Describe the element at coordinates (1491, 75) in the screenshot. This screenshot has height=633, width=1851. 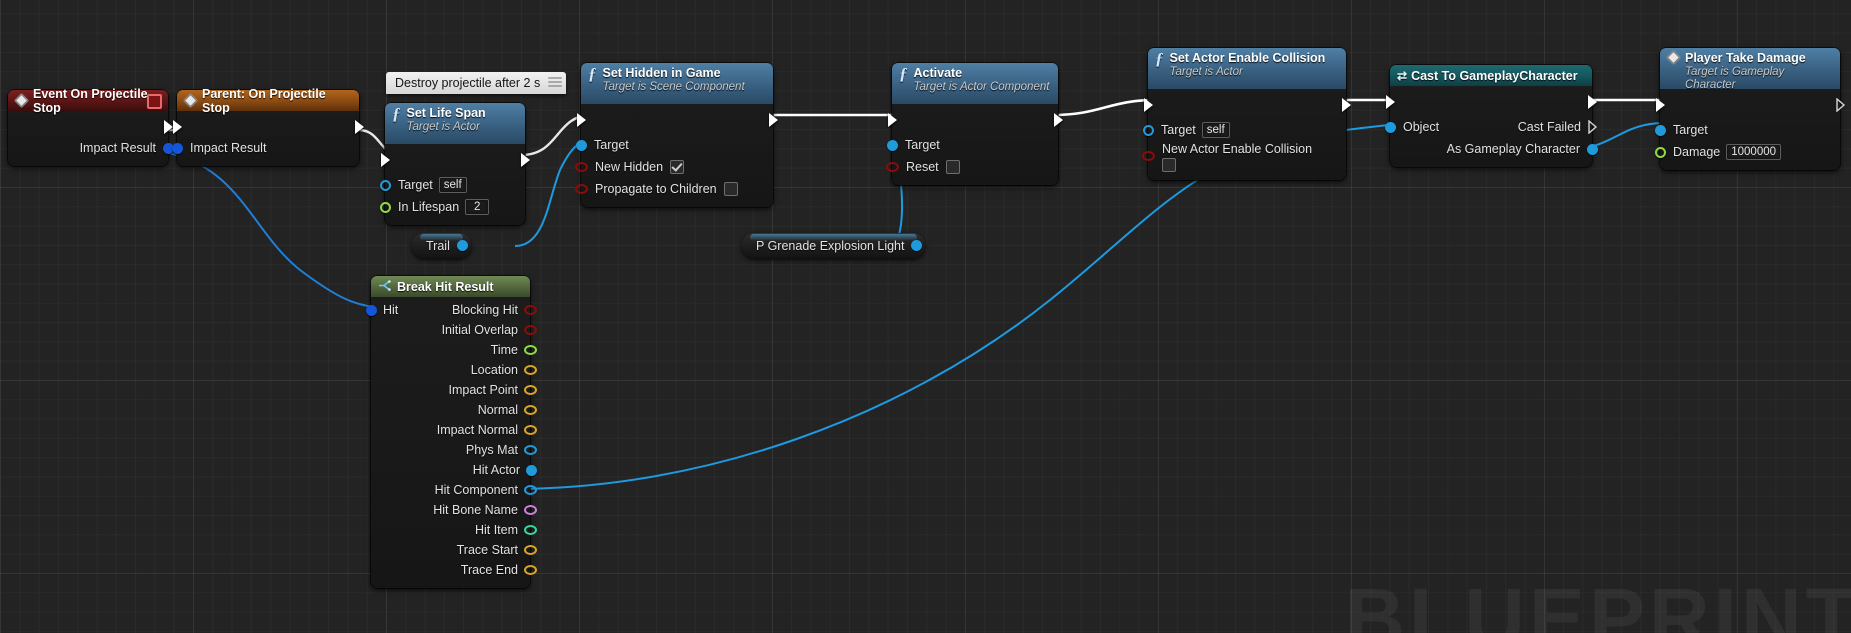
I see `node-header: ⇄ Cast To GameplayCharacter` at that location.